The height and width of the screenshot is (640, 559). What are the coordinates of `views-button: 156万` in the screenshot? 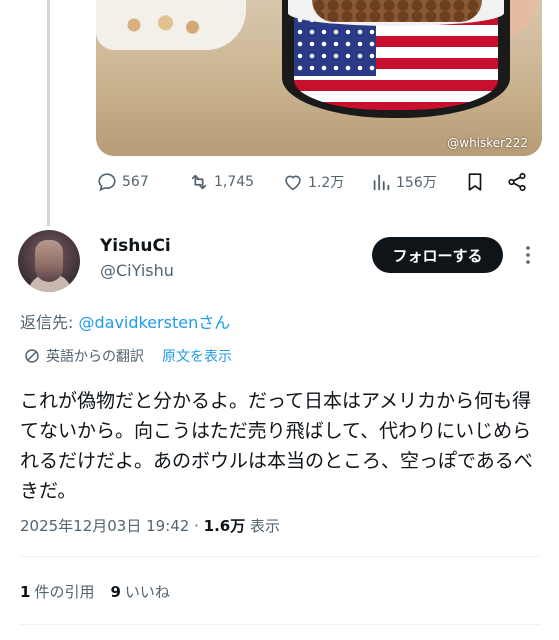 It's located at (403, 182).